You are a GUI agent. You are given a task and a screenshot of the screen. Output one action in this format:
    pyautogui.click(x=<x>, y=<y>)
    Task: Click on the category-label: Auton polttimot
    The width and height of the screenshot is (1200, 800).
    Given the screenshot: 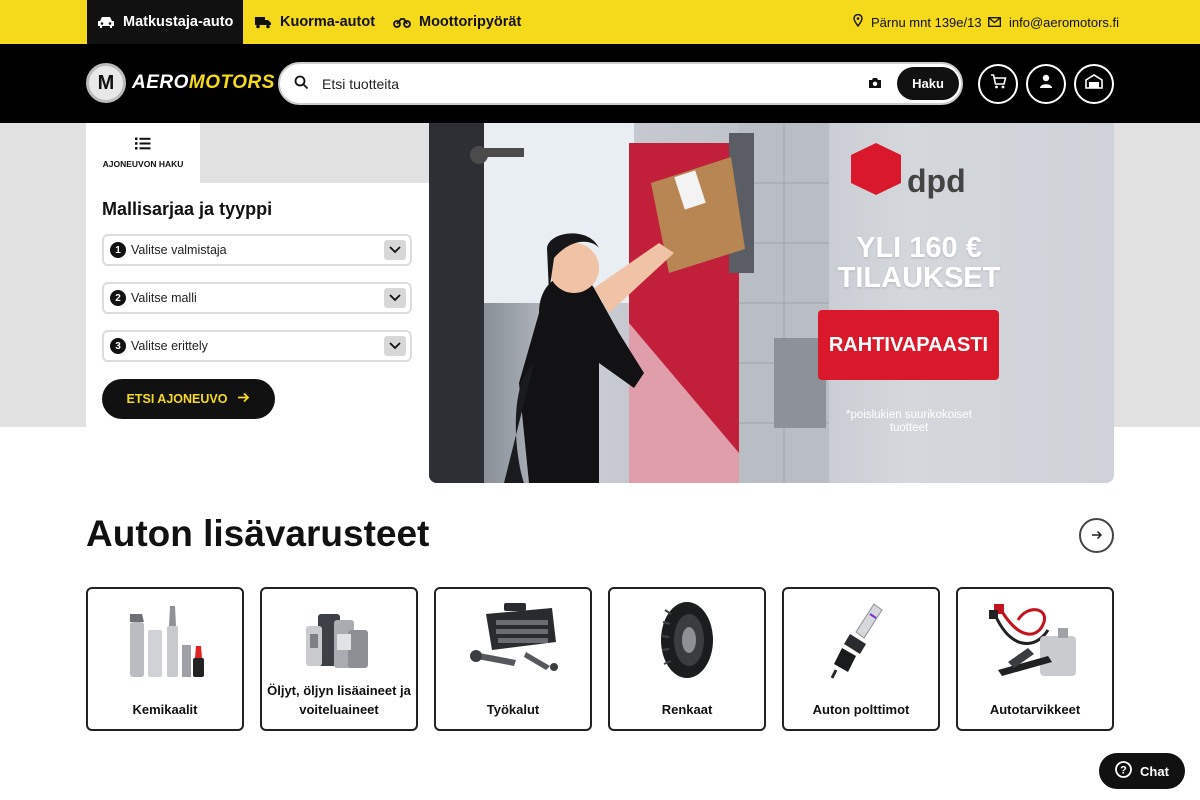 What is the action you would take?
    pyautogui.click(x=861, y=709)
    